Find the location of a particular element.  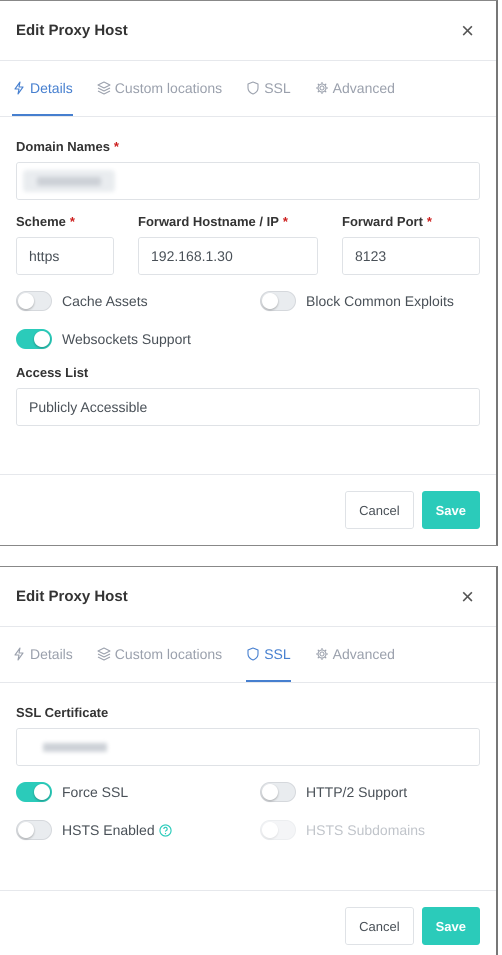

help-icon is located at coordinates (165, 830).